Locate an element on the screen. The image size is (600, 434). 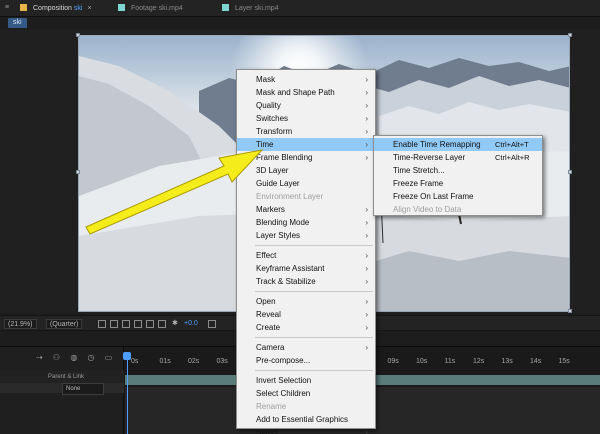
submenu-item-time-reverse-layer: Time-Reverse Layer Ctrl+Alt+R is located at coordinates (458, 157).